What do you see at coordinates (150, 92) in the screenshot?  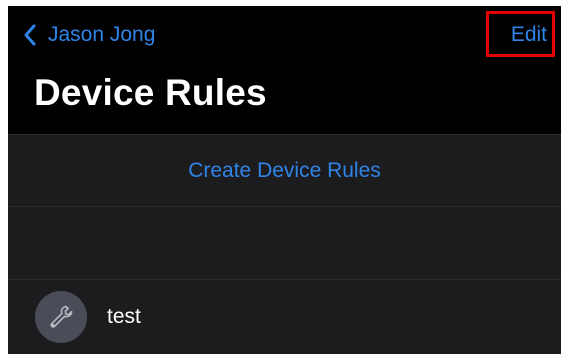 I see `page-title: Device Rules` at bounding box center [150, 92].